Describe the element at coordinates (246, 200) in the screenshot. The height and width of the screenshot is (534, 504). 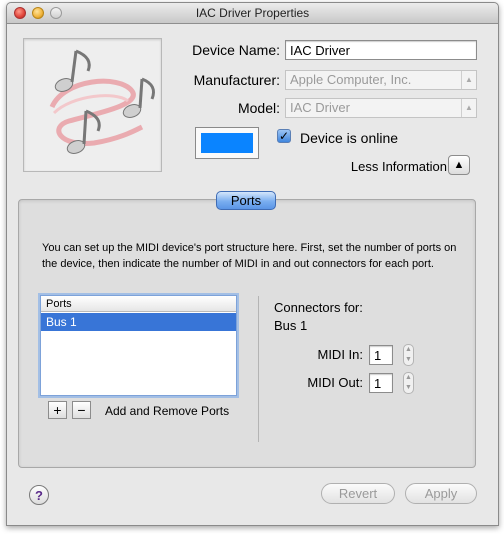
I see `tab-ports: Ports` at that location.